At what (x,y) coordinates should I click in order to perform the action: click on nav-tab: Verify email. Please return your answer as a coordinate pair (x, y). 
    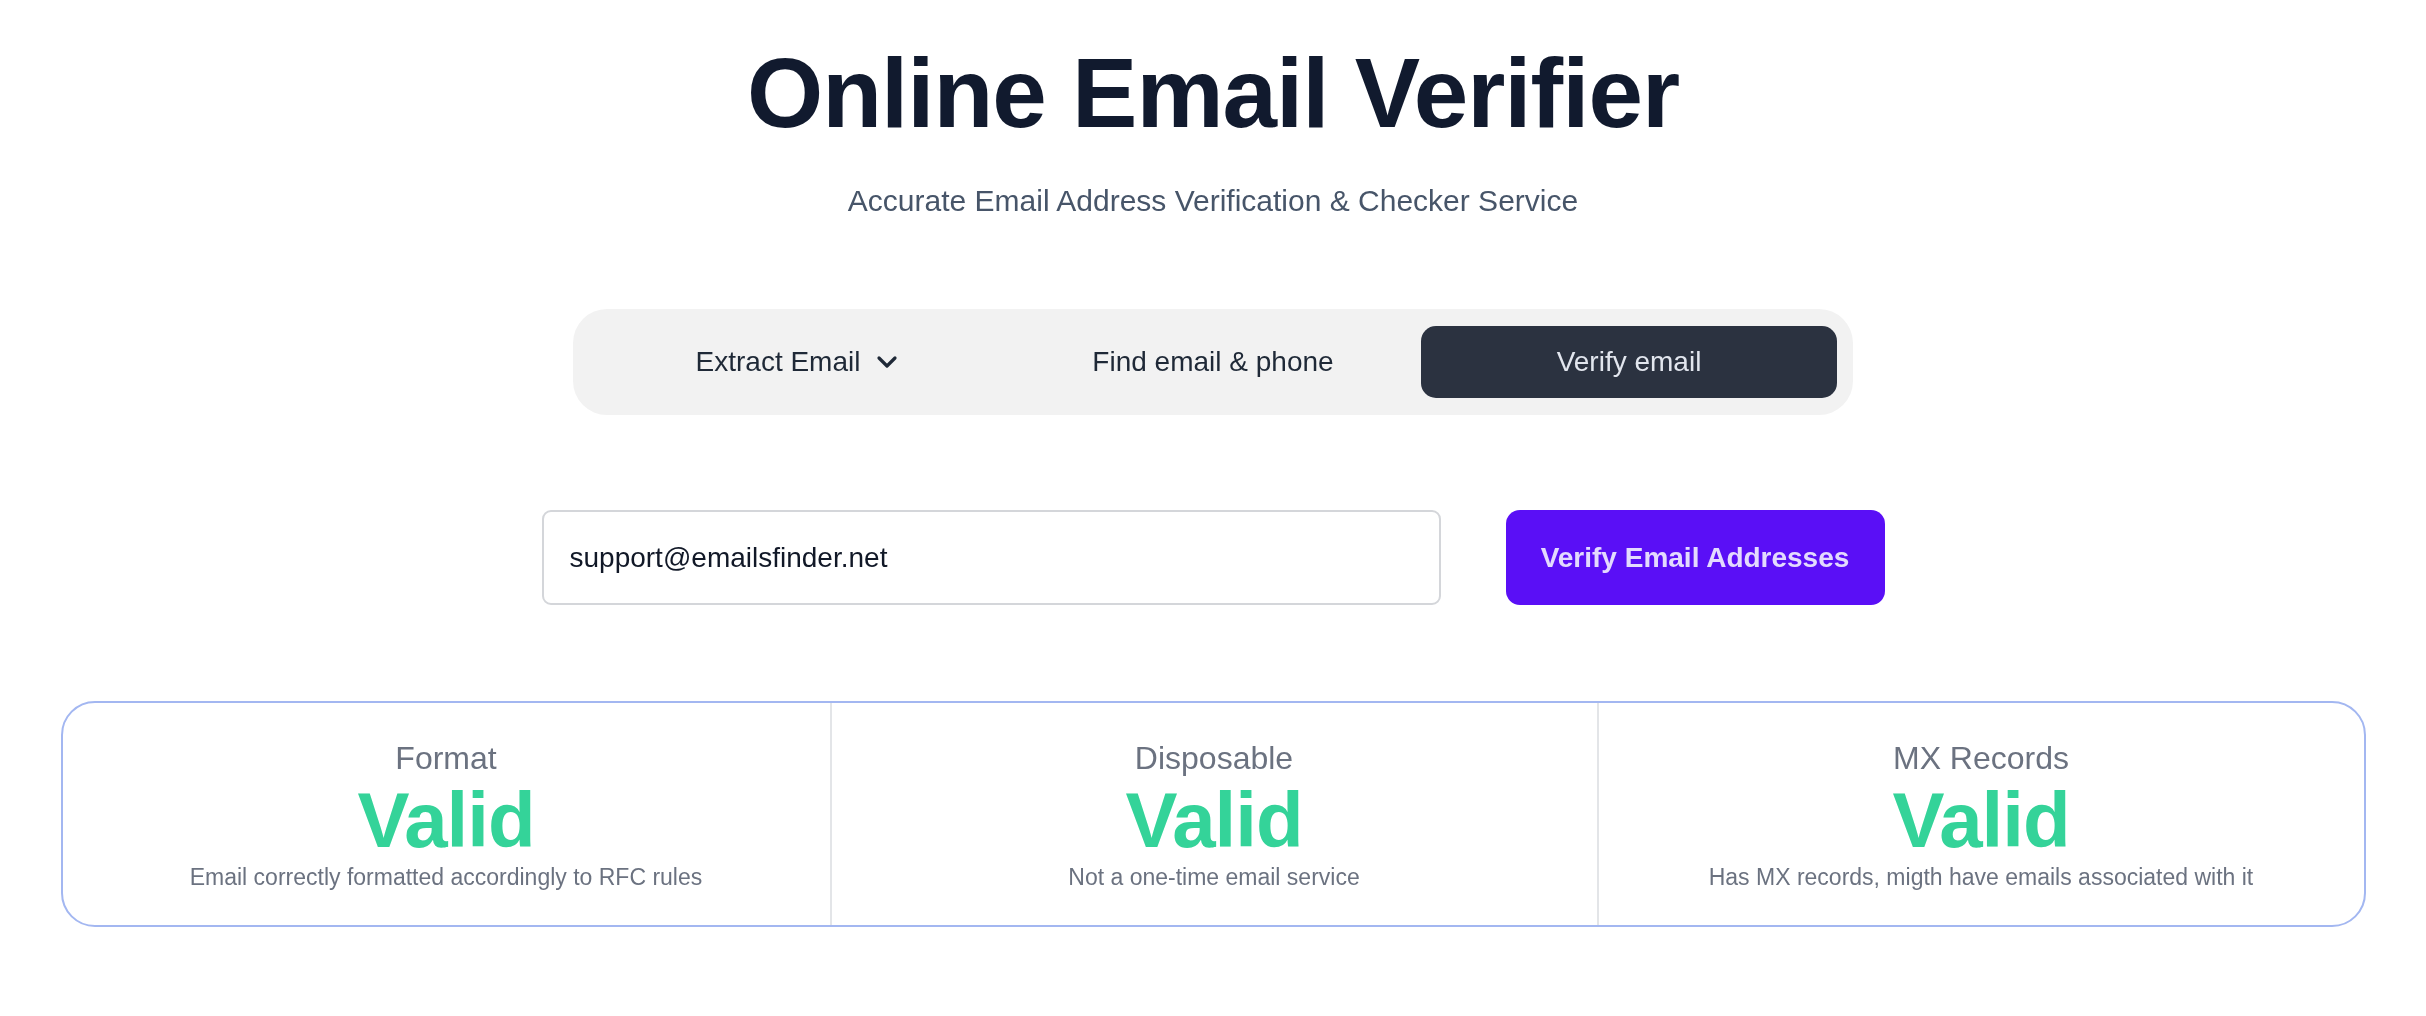
    Looking at the image, I should click on (1629, 362).